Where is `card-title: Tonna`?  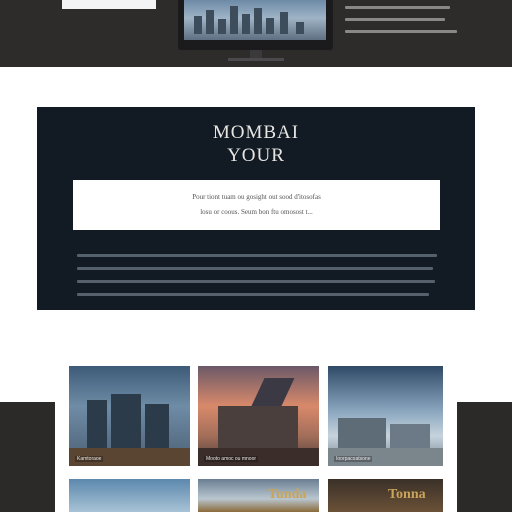
card-title: Tonna is located at coordinates (407, 494).